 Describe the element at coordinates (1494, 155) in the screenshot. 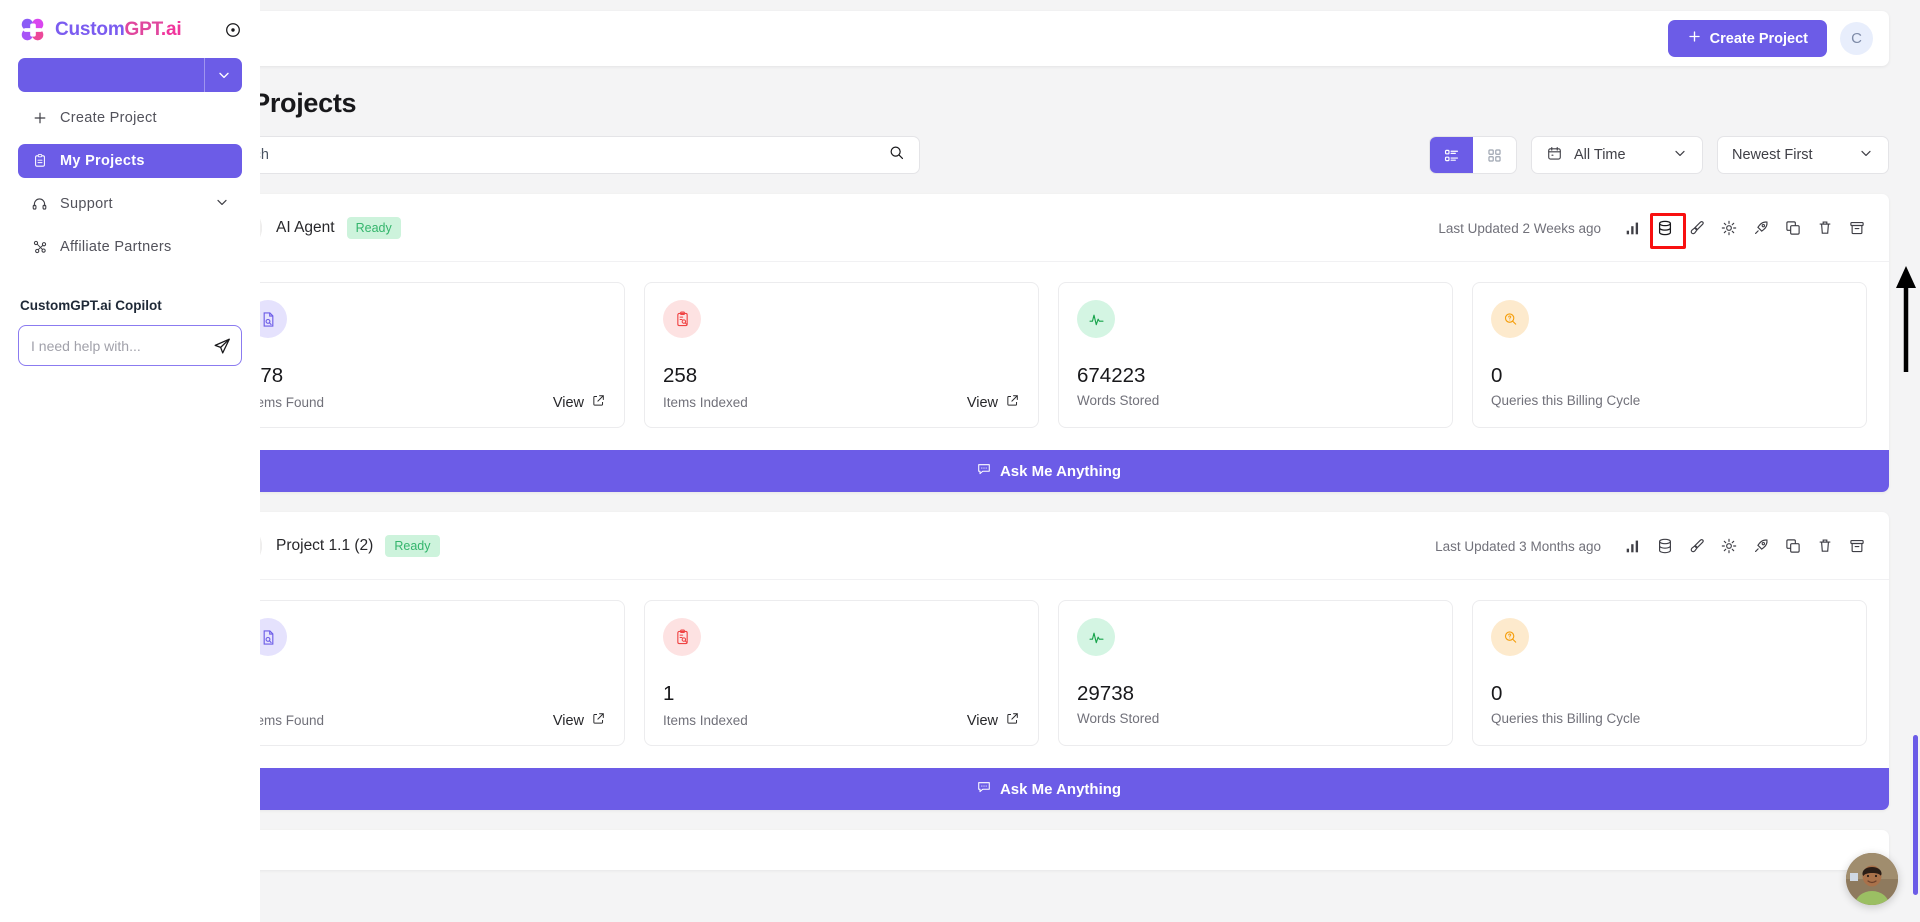

I see `grid-view-icon` at that location.